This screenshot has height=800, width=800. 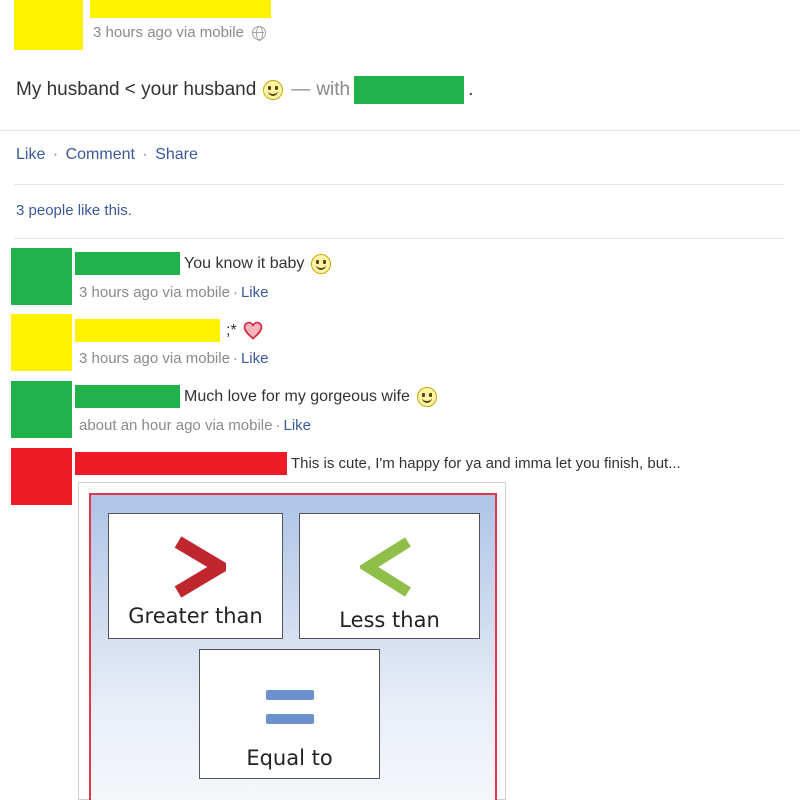 What do you see at coordinates (385, 567) in the screenshot?
I see `less-than-symbol-icon` at bounding box center [385, 567].